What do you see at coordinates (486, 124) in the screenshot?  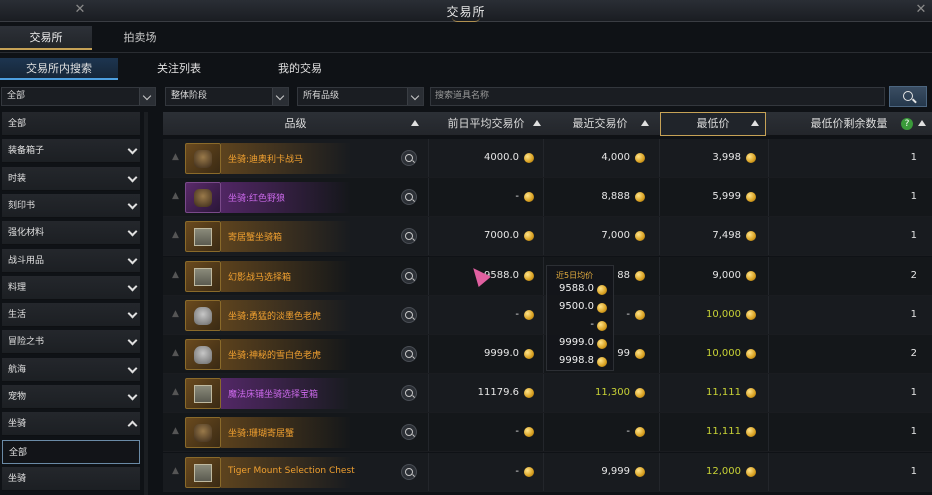 I see `header-avg-price: 前日平均交易价` at bounding box center [486, 124].